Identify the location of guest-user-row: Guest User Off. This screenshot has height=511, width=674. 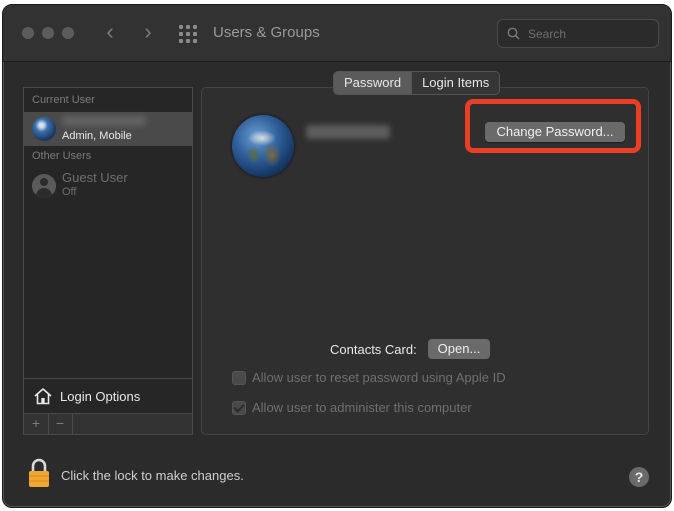
(108, 186).